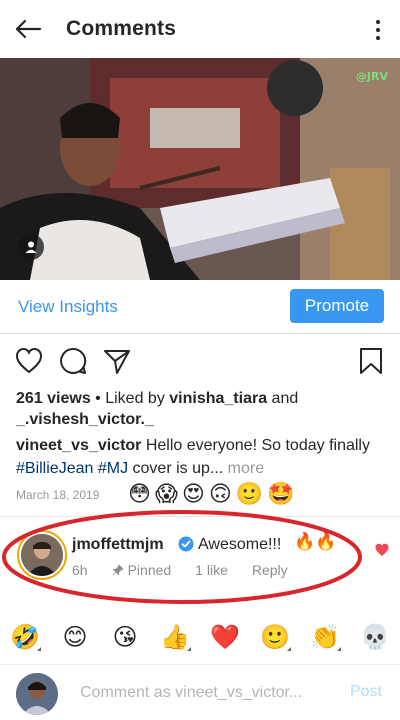  Describe the element at coordinates (193, 495) in the screenshot. I see `reaction-emoji: 😍` at that location.